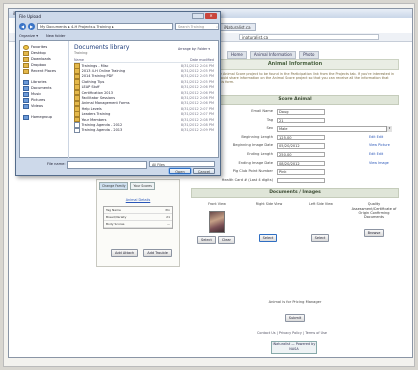  I want to click on chevron-down-icon: ▾, so click(389, 129).